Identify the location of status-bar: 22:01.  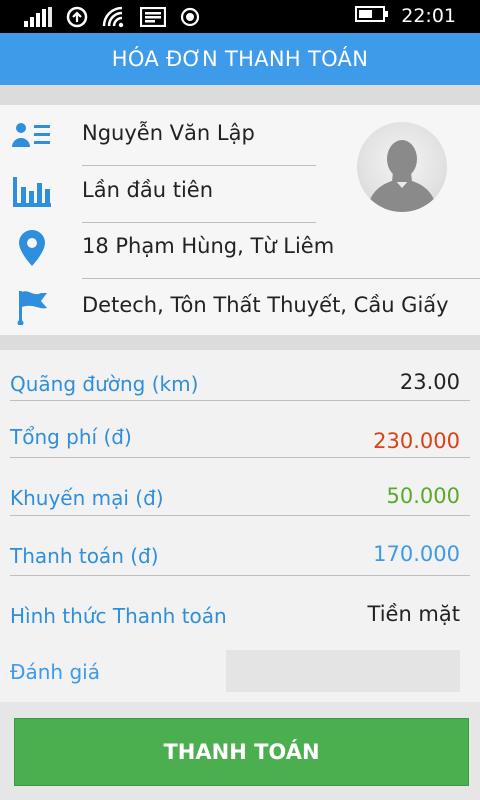
(240, 16).